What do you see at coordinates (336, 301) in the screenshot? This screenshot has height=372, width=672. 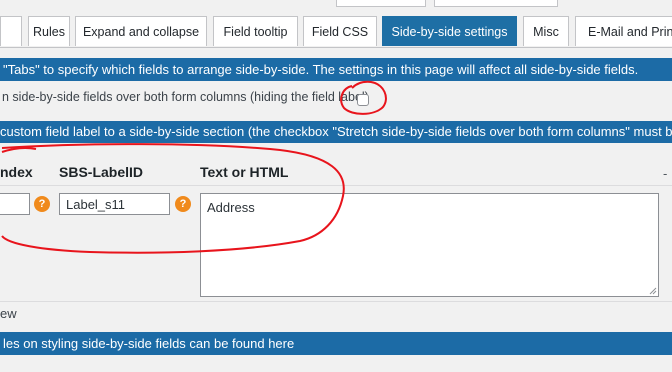 I see `row-divider` at bounding box center [336, 301].